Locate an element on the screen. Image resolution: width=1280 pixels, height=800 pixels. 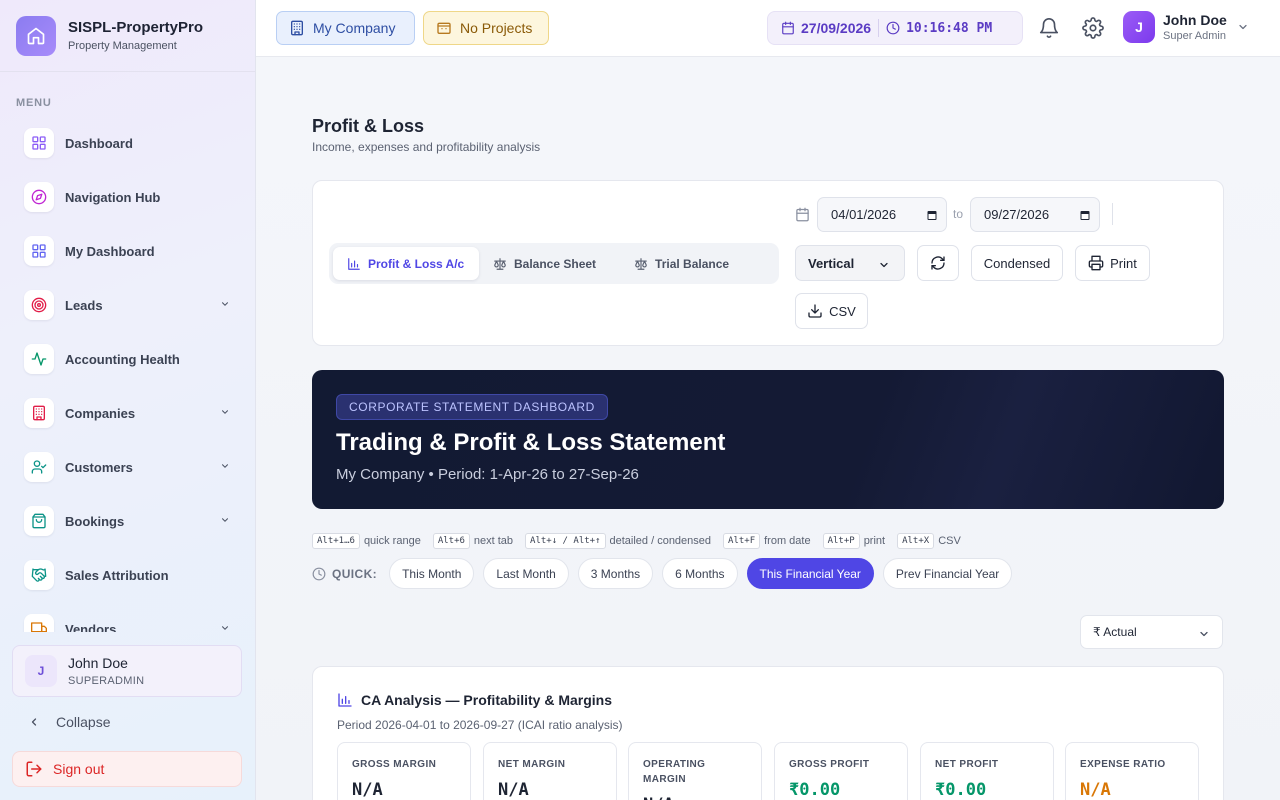
home-icon is located at coordinates (36, 35).